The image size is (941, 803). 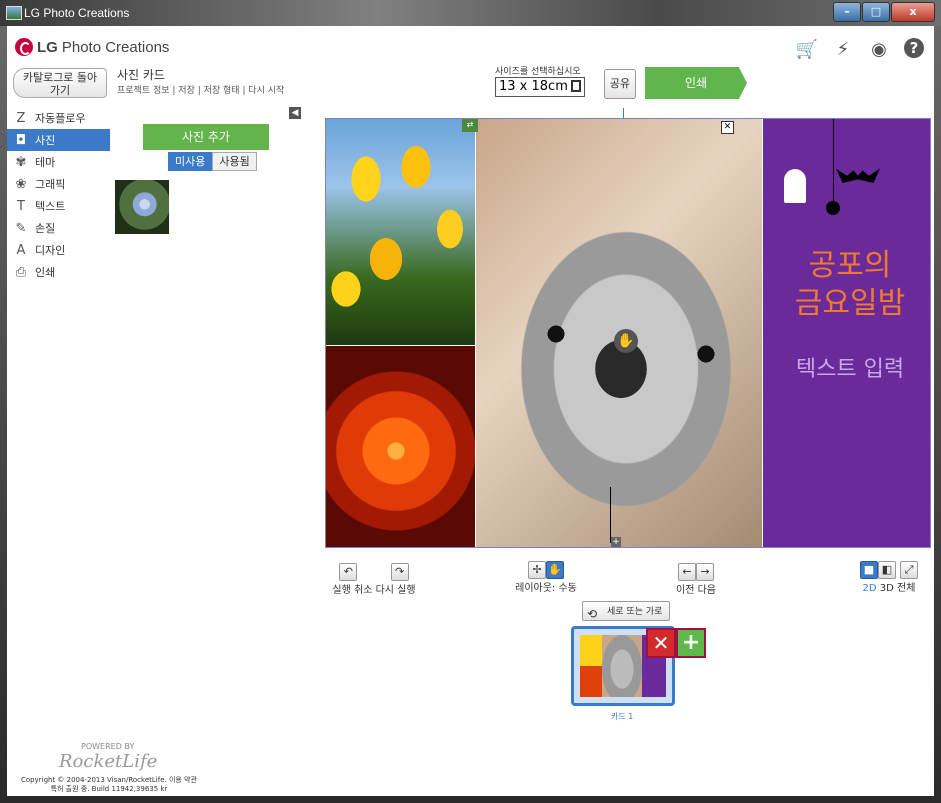 I want to click on layout-group: ✢ ✋ 레이아웃: 수동, so click(x=546, y=577).